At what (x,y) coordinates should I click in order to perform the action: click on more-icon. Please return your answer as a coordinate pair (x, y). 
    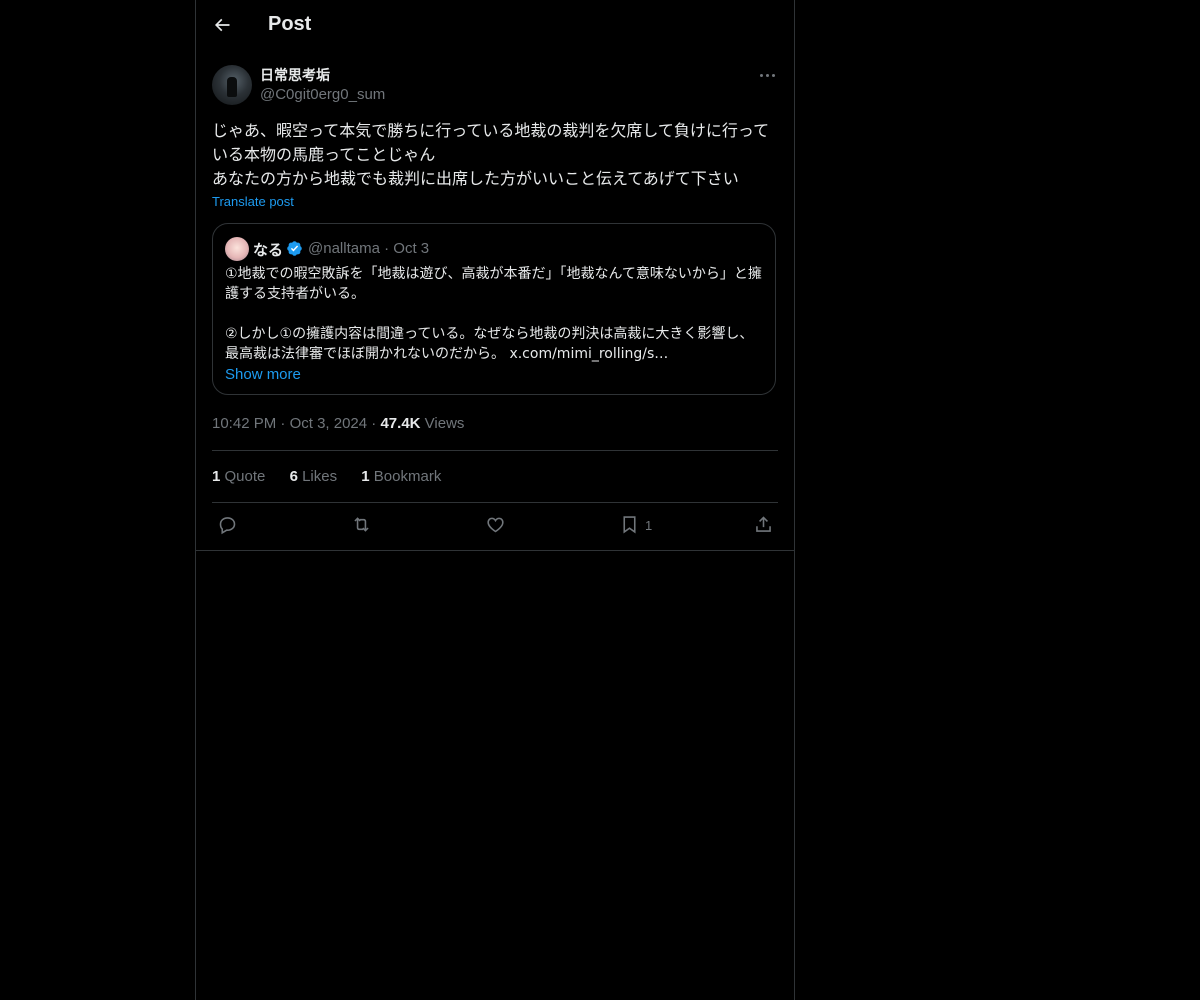
    Looking at the image, I should click on (768, 75).